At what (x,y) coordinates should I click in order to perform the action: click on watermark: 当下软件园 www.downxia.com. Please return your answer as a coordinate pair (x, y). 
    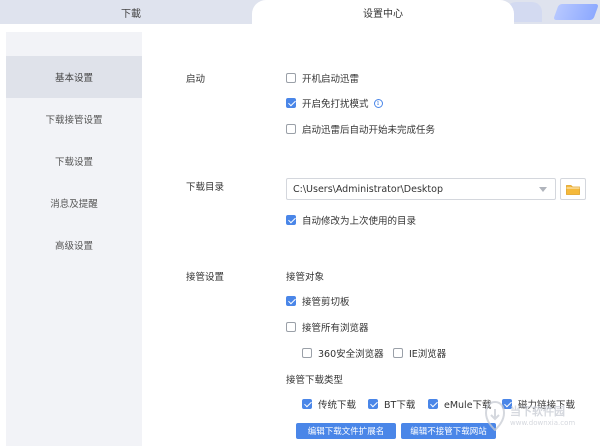
    Looking at the image, I should click on (540, 416).